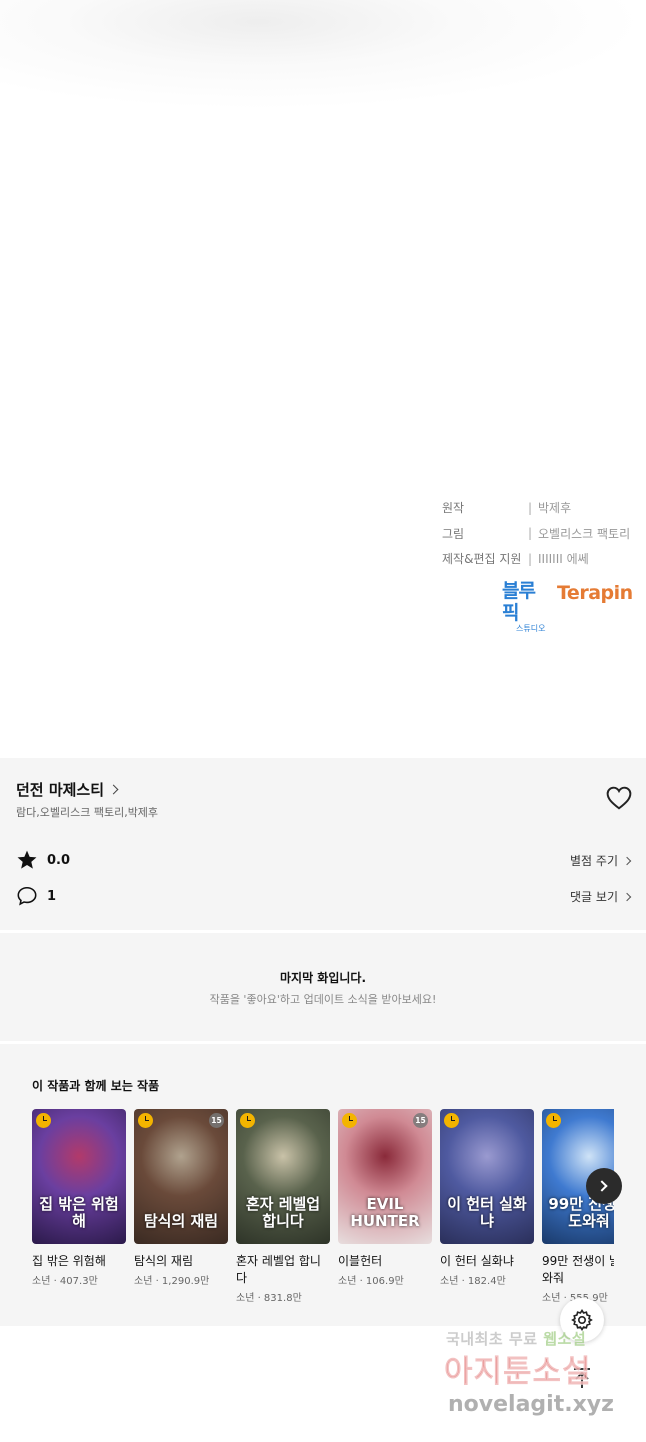 This screenshot has width=646, height=1442. Describe the element at coordinates (531, 628) in the screenshot. I see `bluepic-logo-subtext: 스튜디오` at that location.